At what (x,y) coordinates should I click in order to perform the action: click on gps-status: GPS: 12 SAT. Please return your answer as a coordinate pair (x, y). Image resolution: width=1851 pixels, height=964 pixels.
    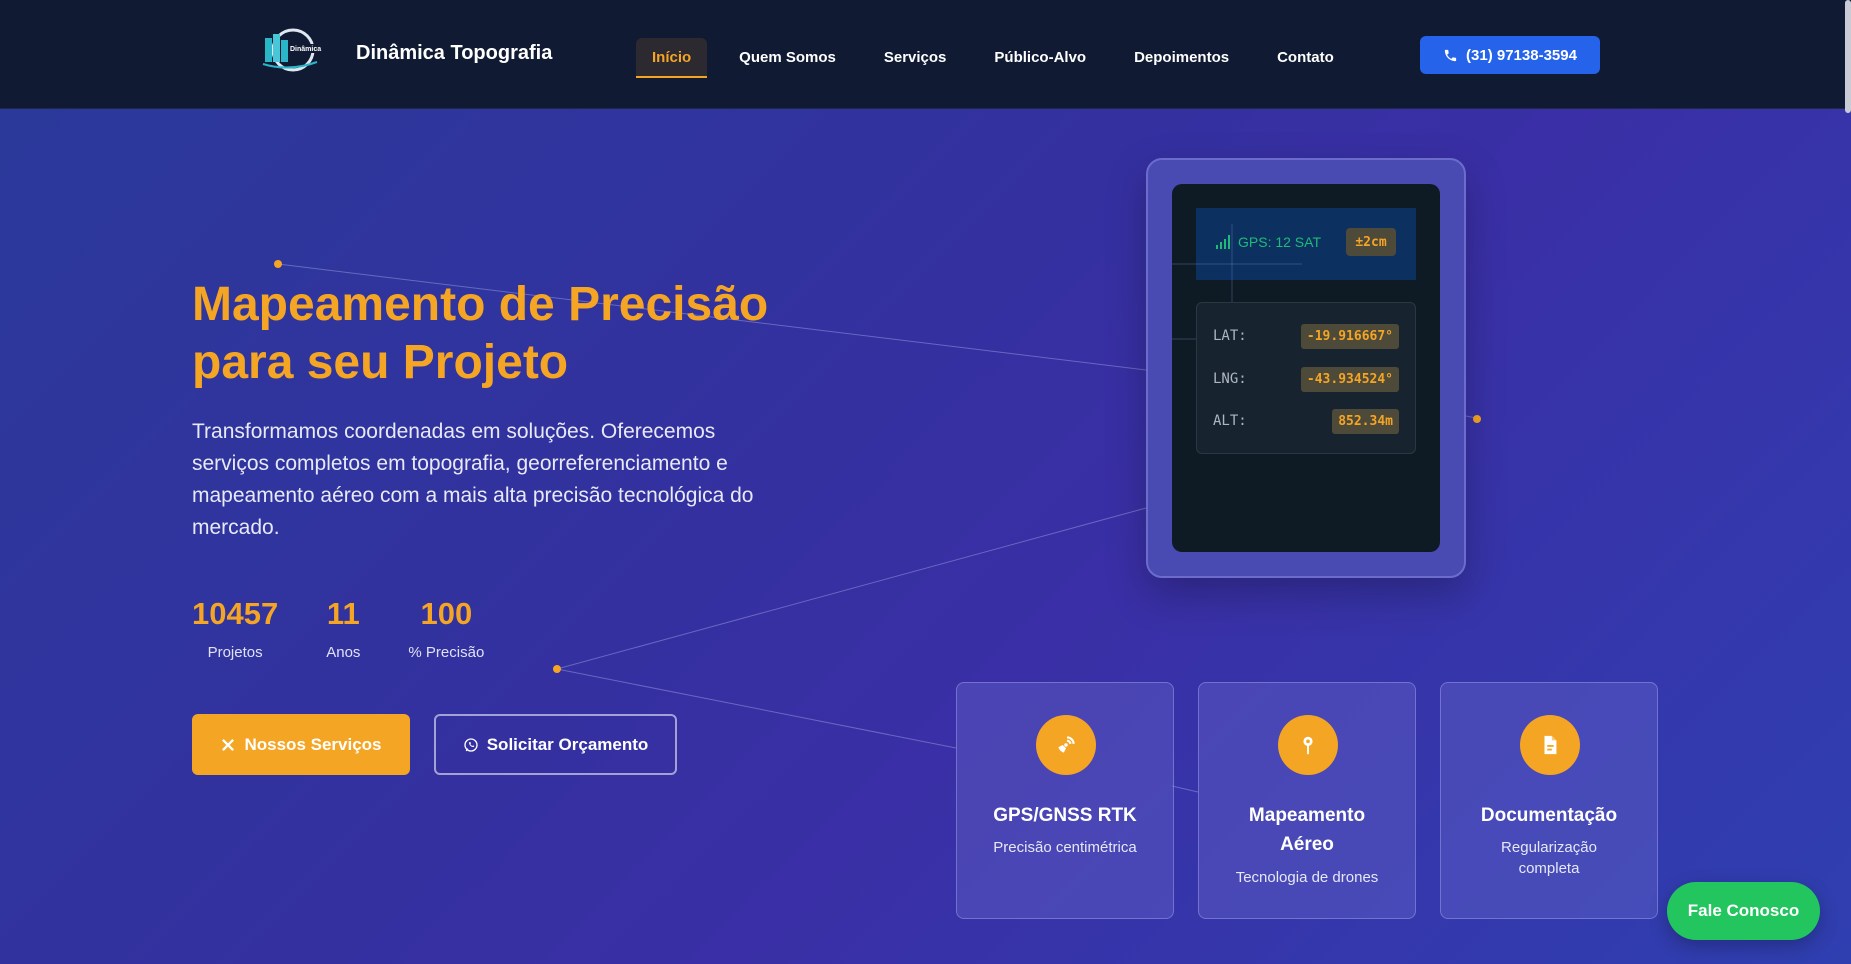
    Looking at the image, I should click on (1268, 242).